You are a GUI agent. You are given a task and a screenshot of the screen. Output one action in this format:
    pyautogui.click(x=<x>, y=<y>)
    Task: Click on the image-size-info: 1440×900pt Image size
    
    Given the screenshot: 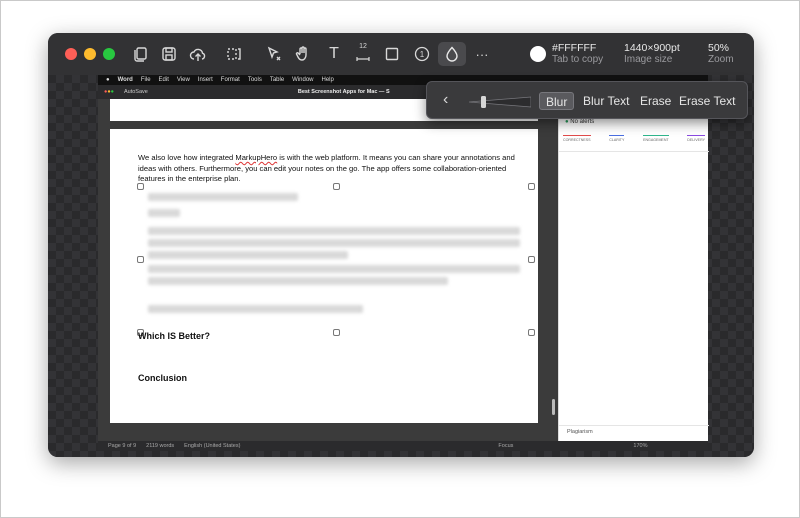 What is the action you would take?
    pyautogui.click(x=652, y=54)
    